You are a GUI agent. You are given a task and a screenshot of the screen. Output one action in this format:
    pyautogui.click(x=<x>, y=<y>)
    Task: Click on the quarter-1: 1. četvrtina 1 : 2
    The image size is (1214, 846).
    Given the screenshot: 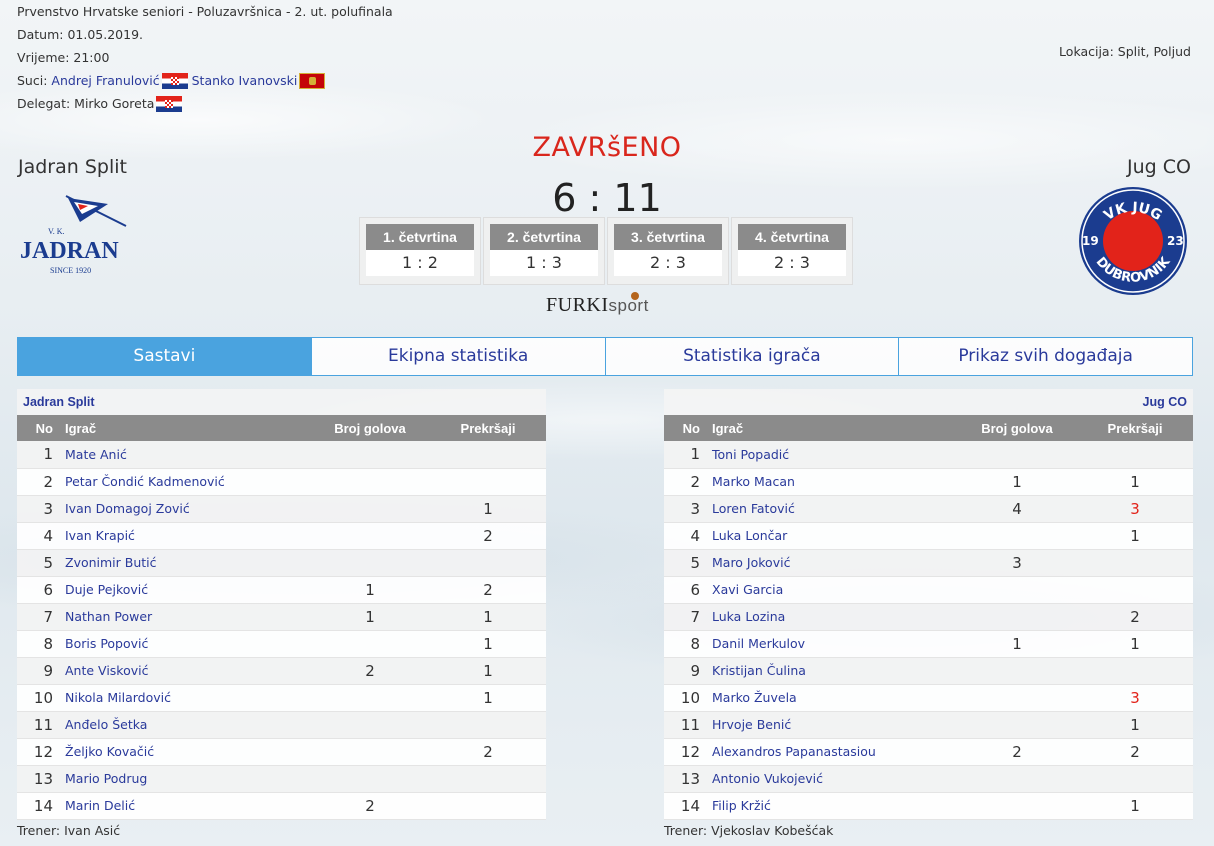 What is the action you would take?
    pyautogui.click(x=420, y=251)
    